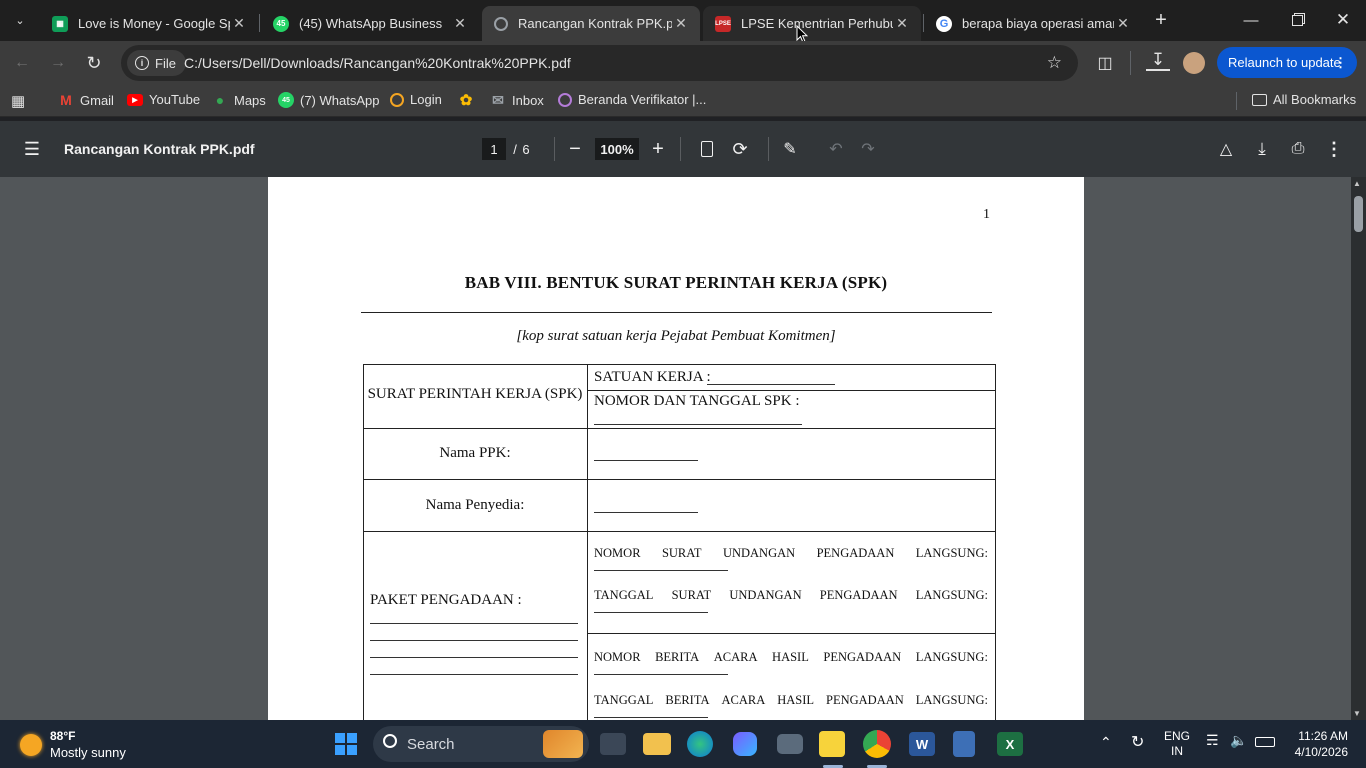 The width and height of the screenshot is (1366, 768). Describe the element at coordinates (1010, 744) in the screenshot. I see `excel-icon: X` at that location.